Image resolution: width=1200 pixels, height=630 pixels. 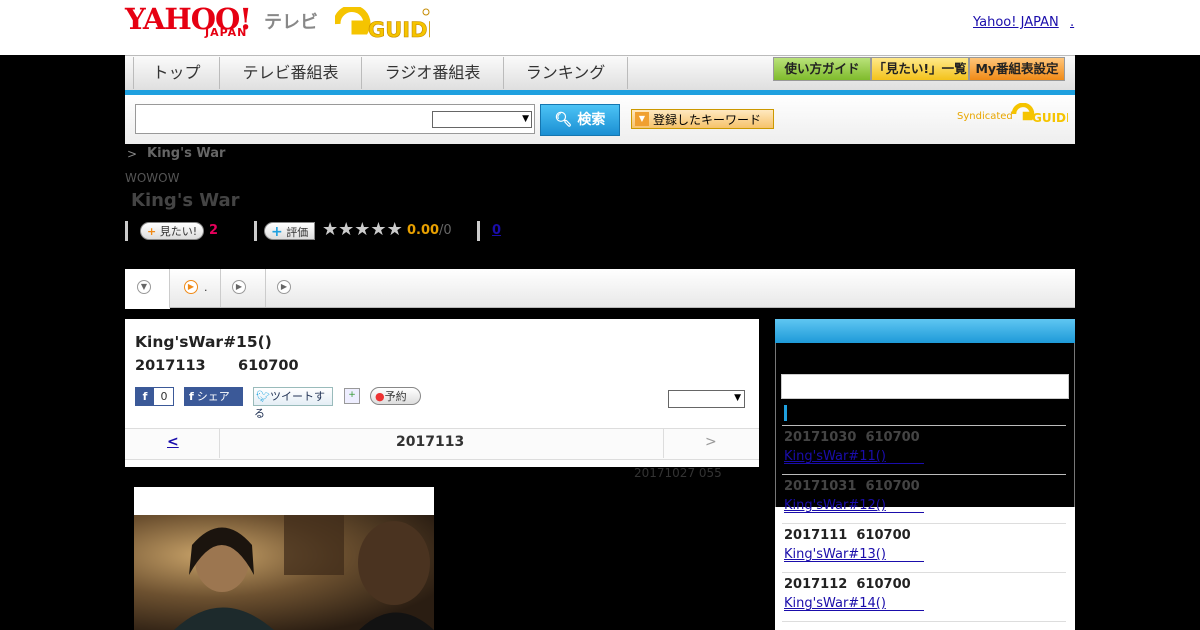 What do you see at coordinates (430, 442) in the screenshot?
I see `current-day: 2017113` at bounding box center [430, 442].